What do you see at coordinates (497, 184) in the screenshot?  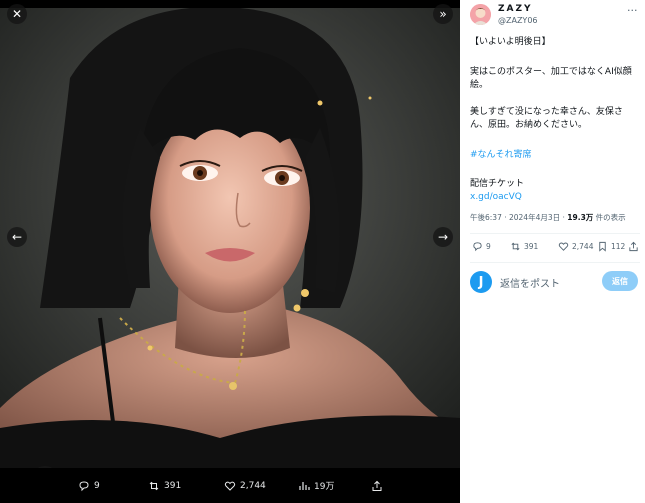 I see `ticket-label: 配信チケット` at bounding box center [497, 184].